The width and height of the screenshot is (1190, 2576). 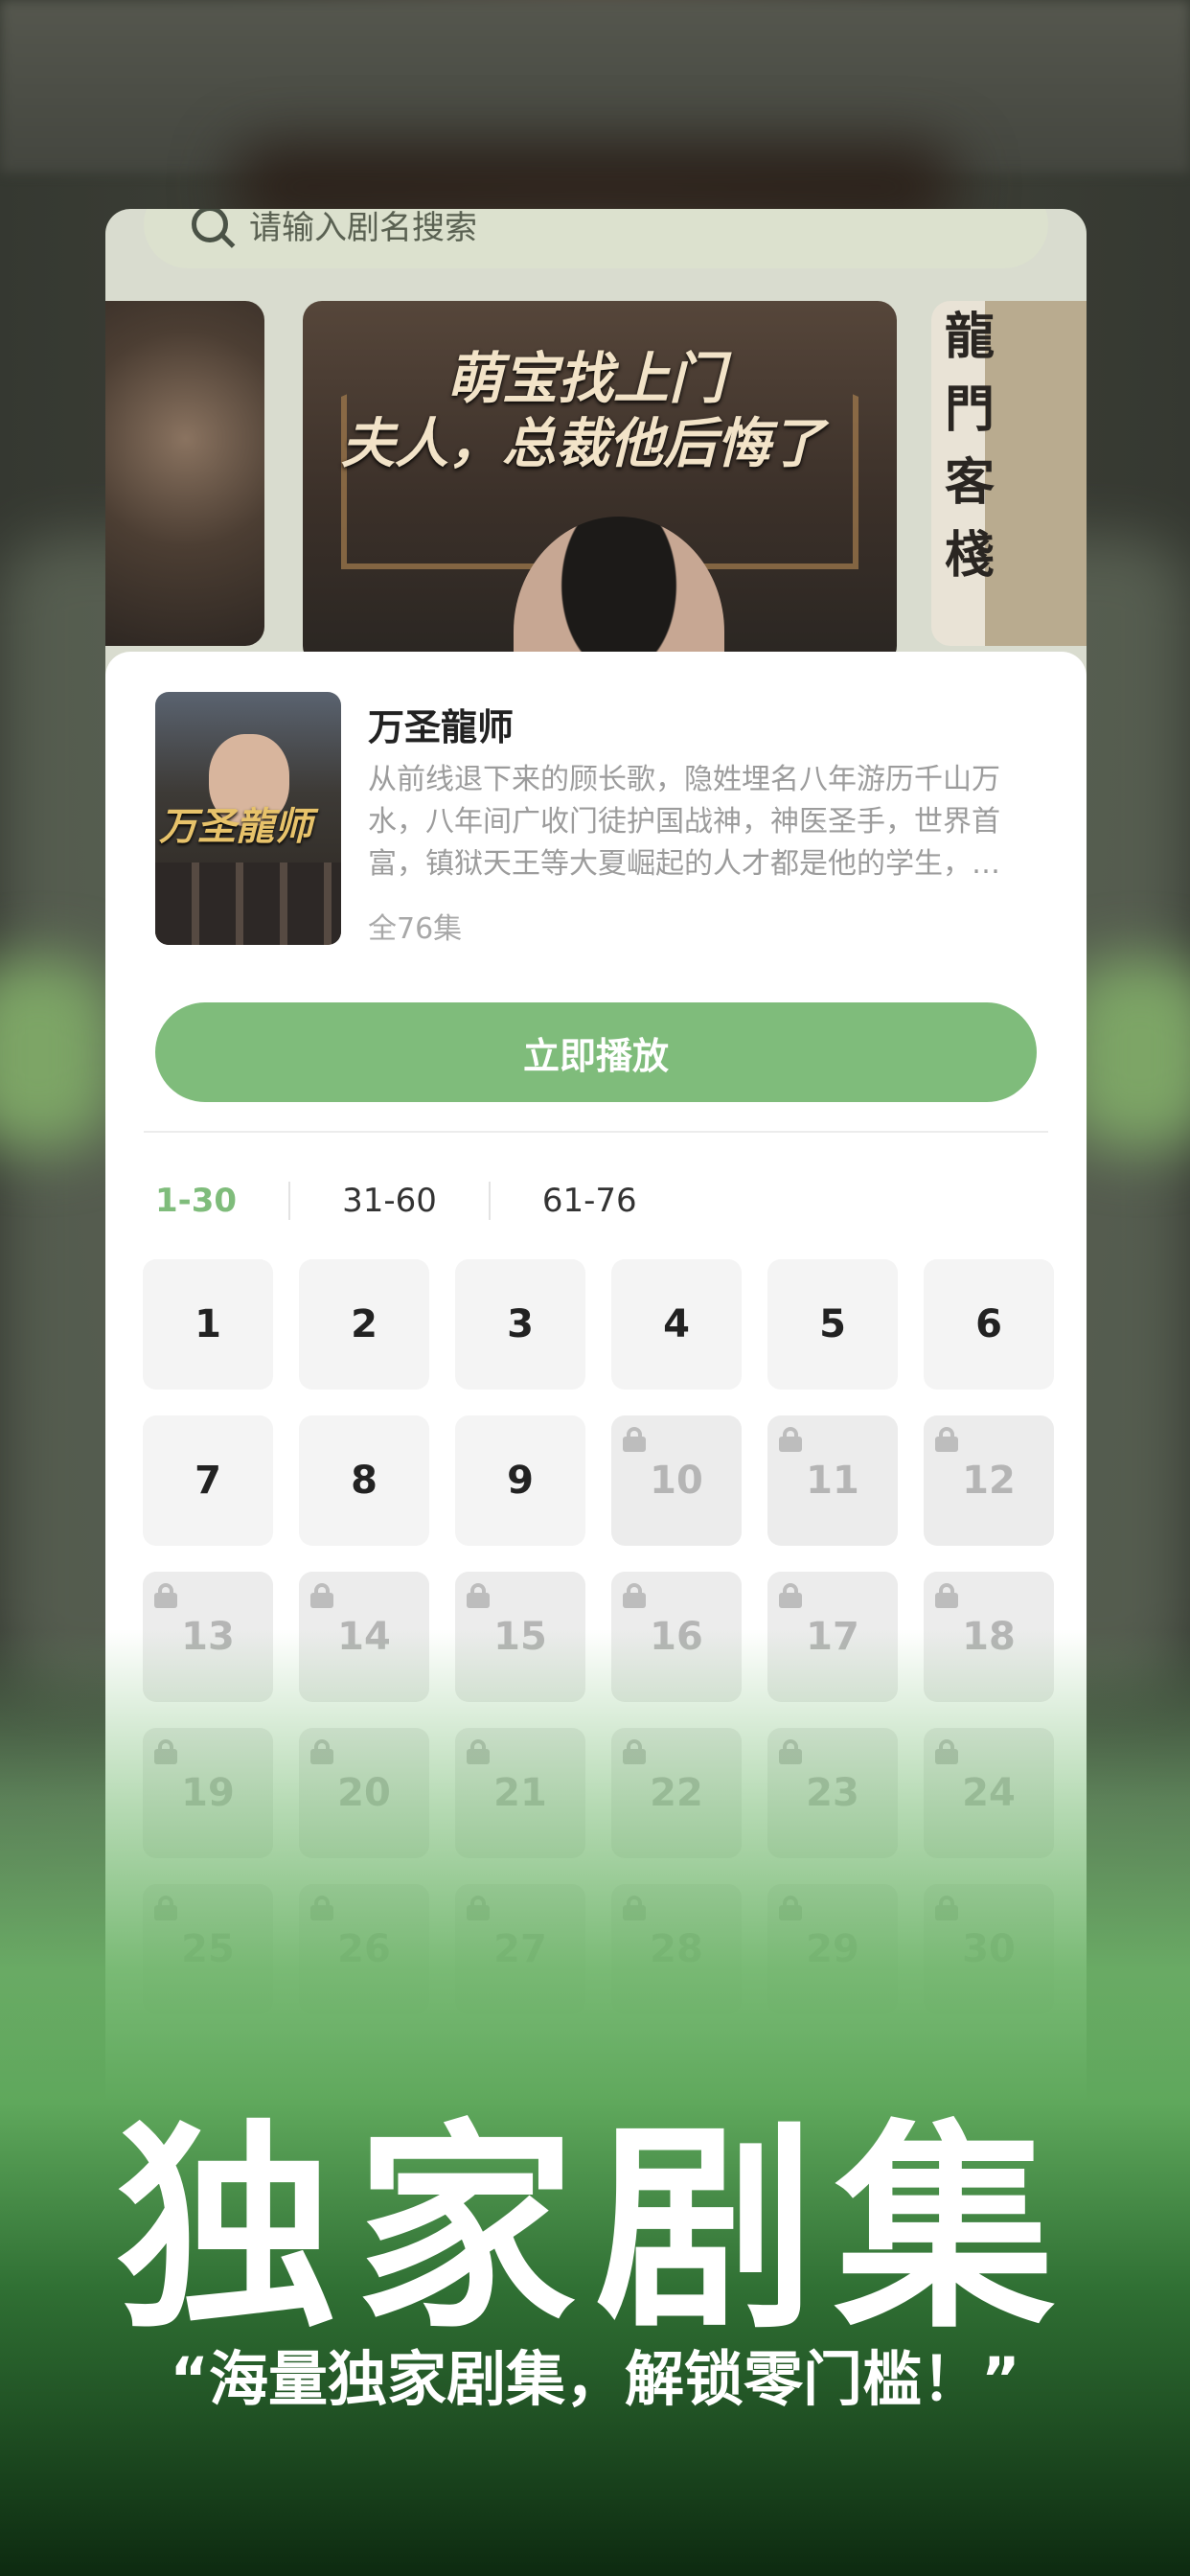 I want to click on episode-number: 10, so click(x=677, y=1481).